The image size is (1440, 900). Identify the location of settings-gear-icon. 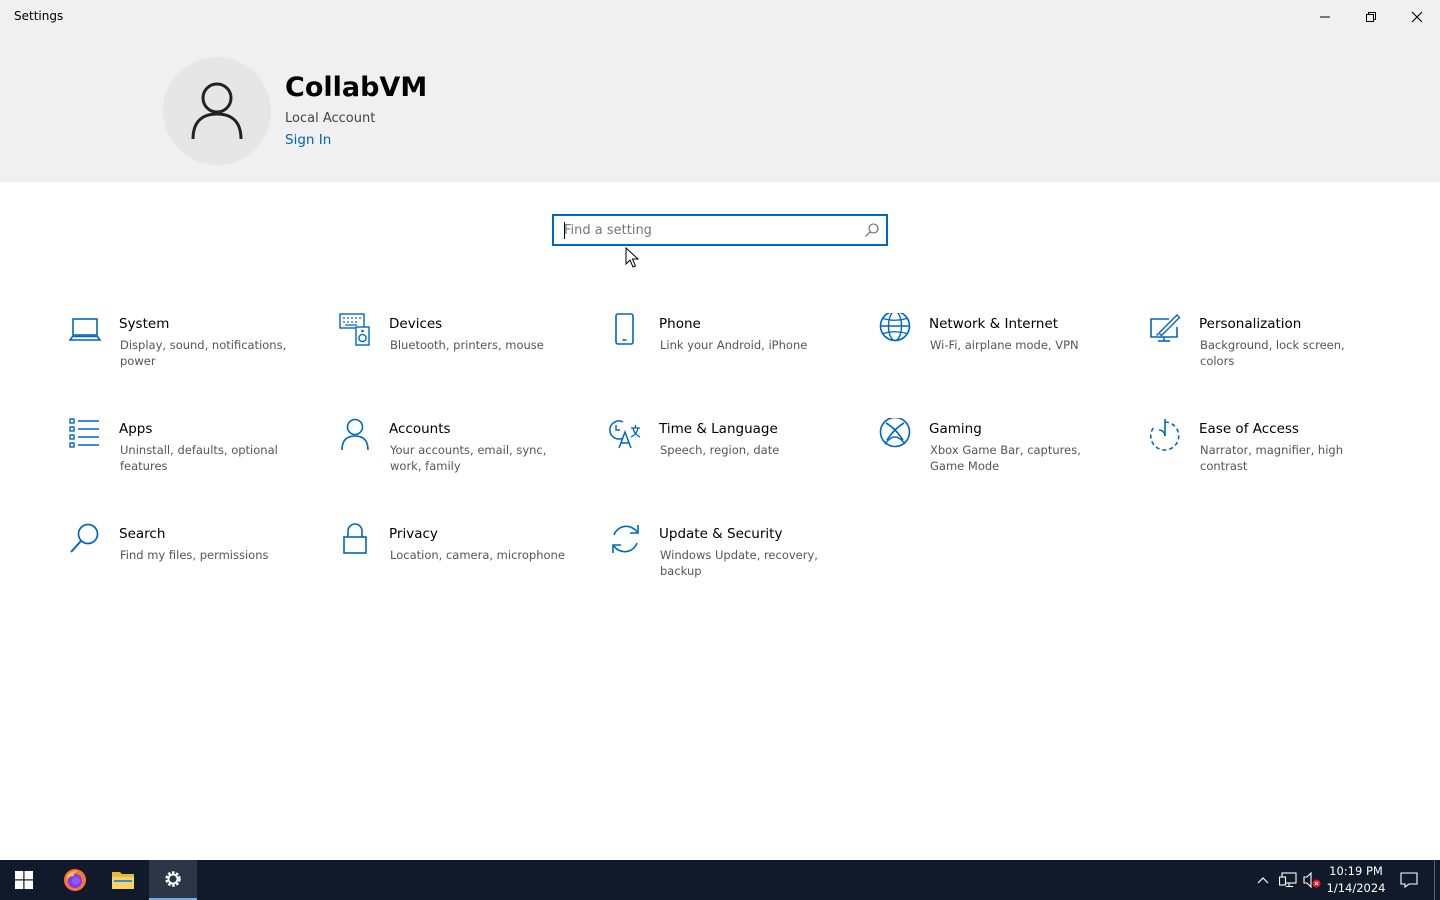
(173, 879).